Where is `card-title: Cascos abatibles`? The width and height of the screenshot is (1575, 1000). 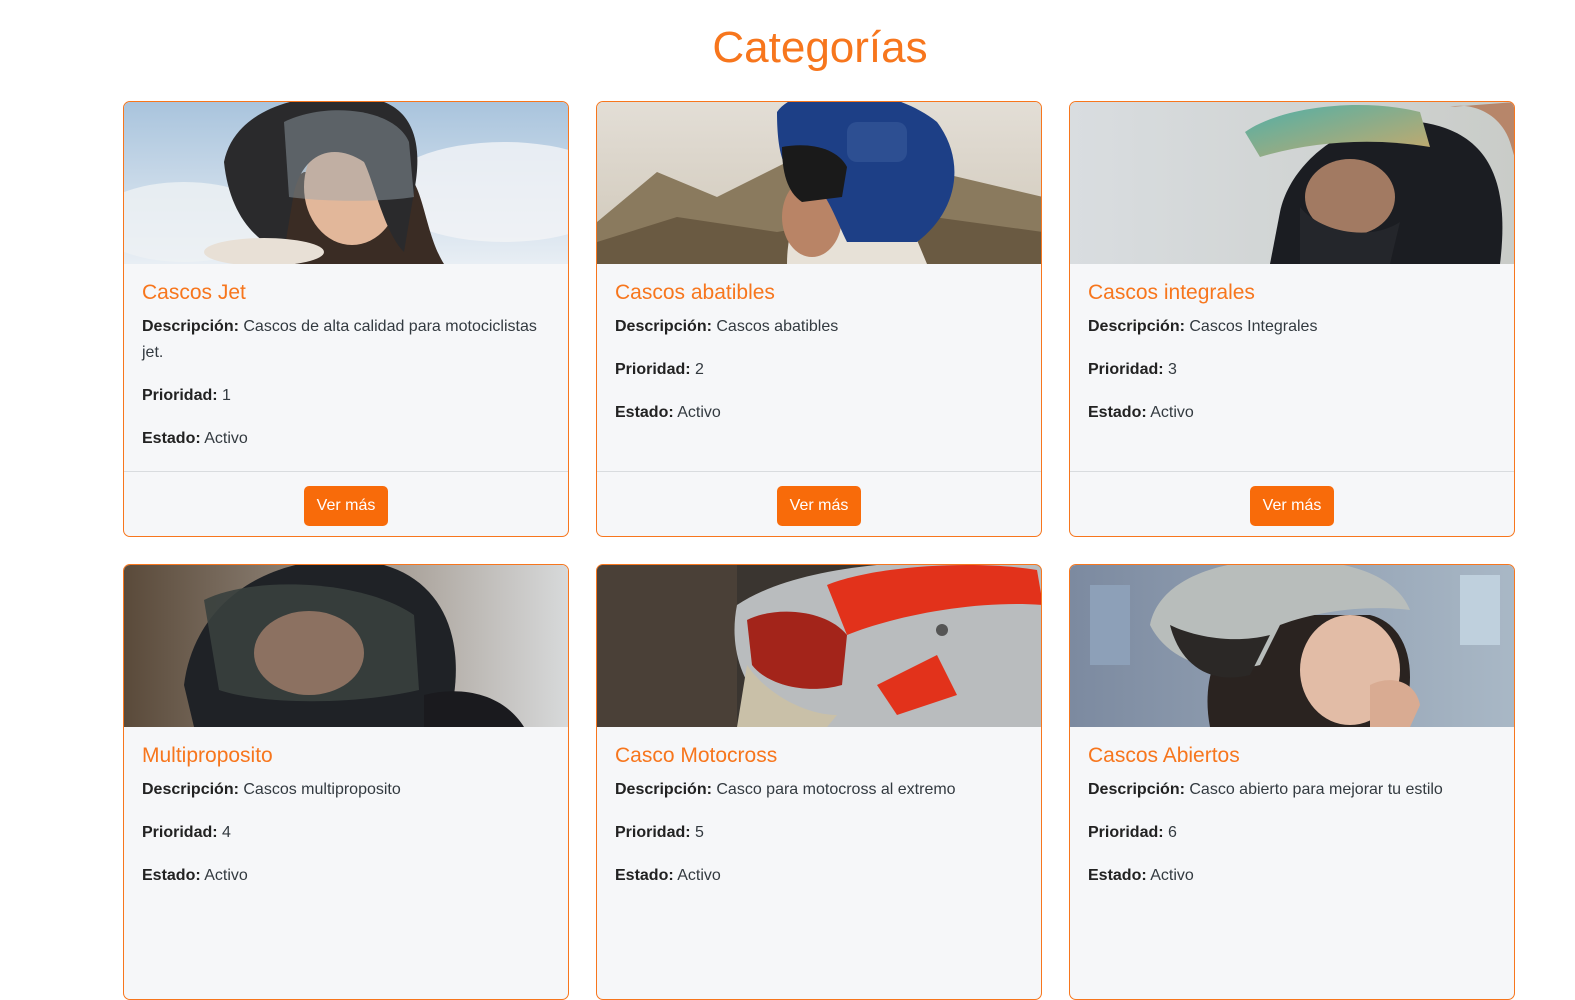
card-title: Cascos abatibles is located at coordinates (695, 292).